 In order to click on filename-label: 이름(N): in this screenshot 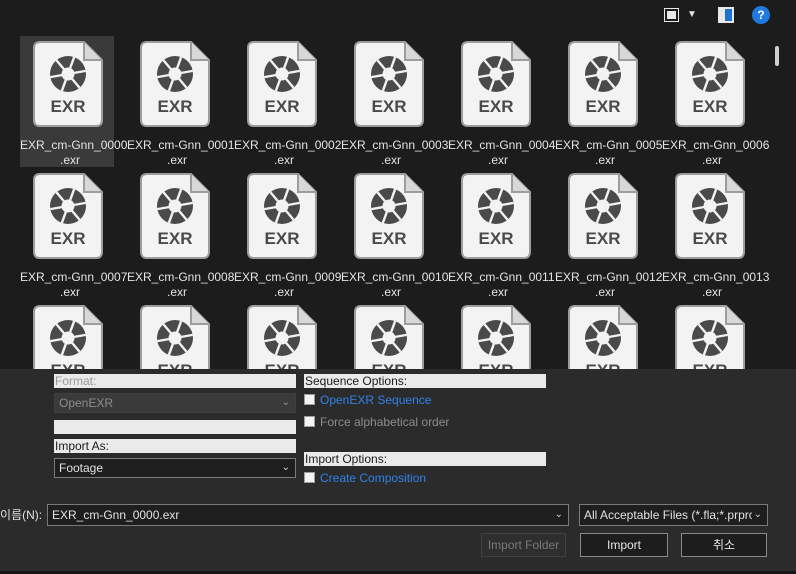, I will do `click(21, 515)`.